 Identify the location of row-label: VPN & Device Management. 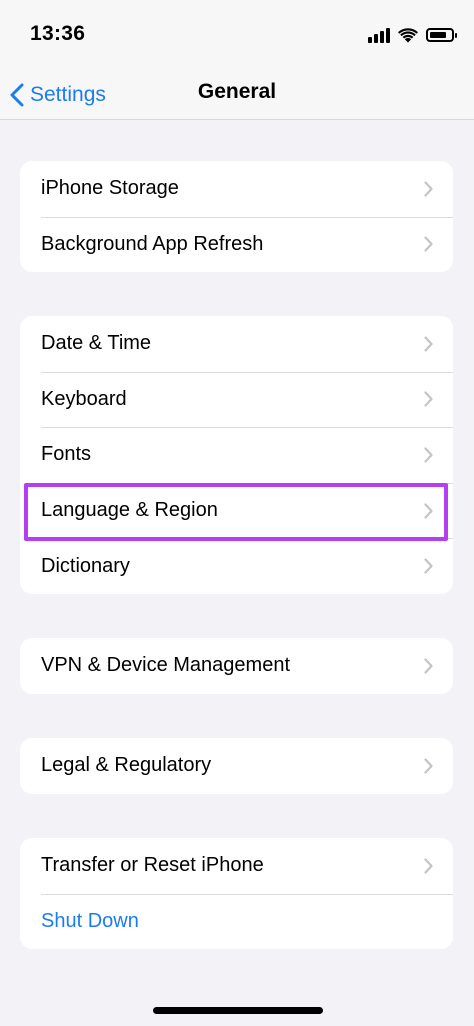
(166, 665).